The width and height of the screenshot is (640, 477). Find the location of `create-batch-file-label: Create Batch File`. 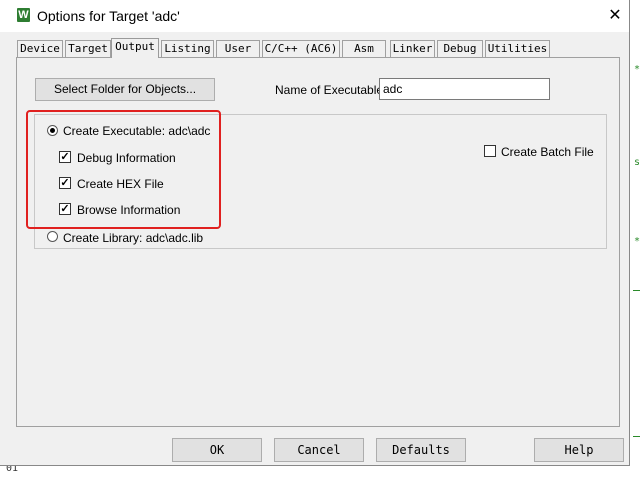

create-batch-file-label: Create Batch File is located at coordinates (547, 152).